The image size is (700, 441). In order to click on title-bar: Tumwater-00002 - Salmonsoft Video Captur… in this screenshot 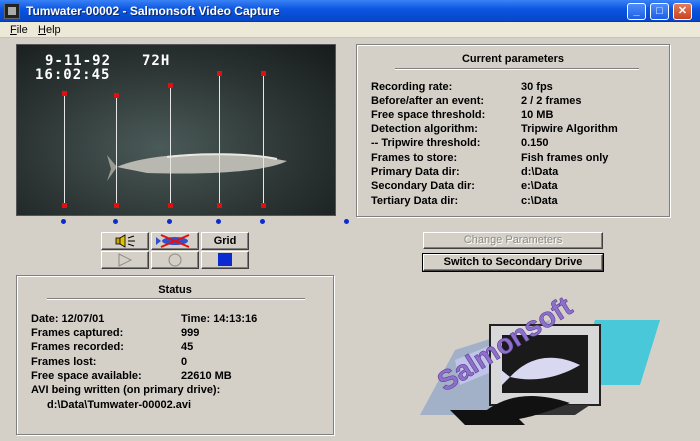, I will do `click(350, 11)`.